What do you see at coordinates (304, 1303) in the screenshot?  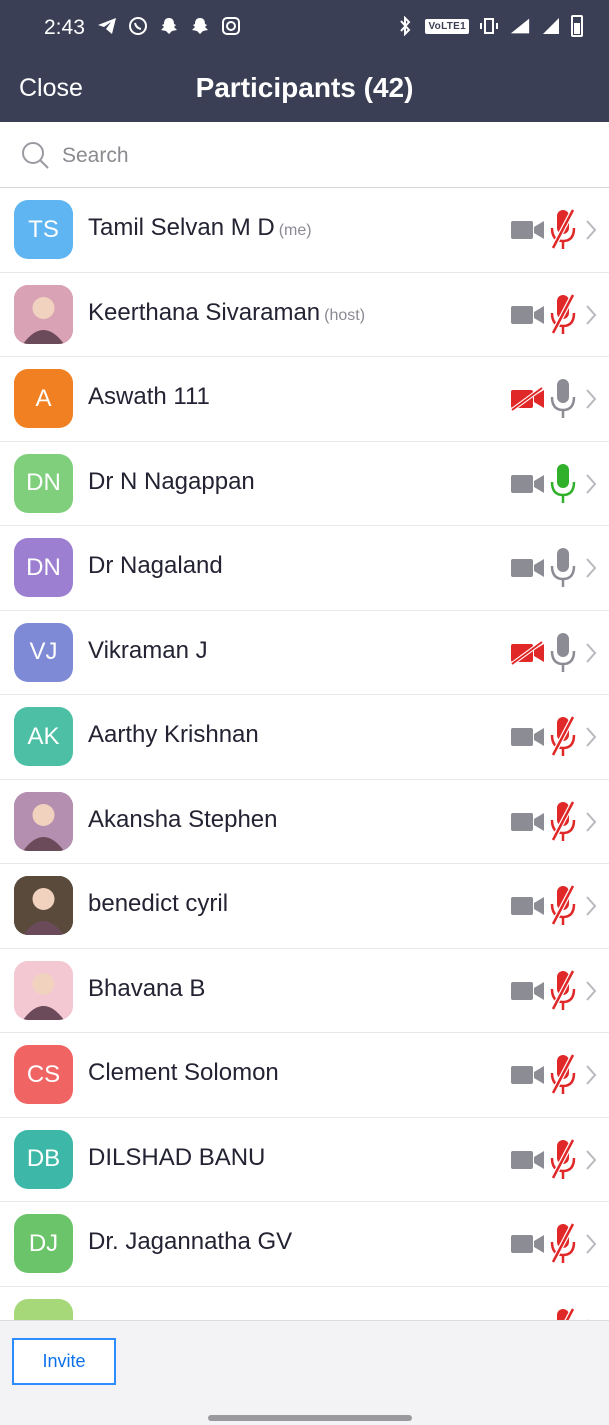 I see `participant-row` at bounding box center [304, 1303].